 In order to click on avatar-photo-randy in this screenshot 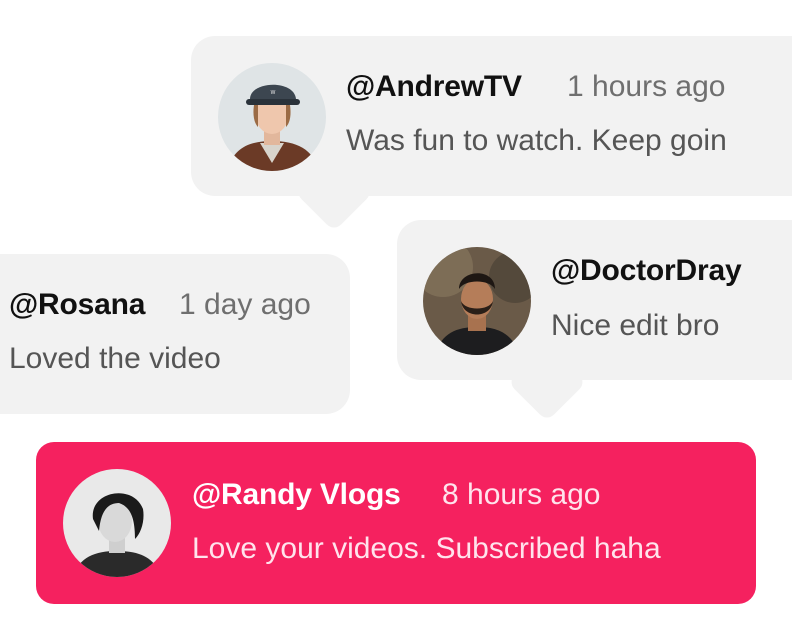, I will do `click(117, 523)`.